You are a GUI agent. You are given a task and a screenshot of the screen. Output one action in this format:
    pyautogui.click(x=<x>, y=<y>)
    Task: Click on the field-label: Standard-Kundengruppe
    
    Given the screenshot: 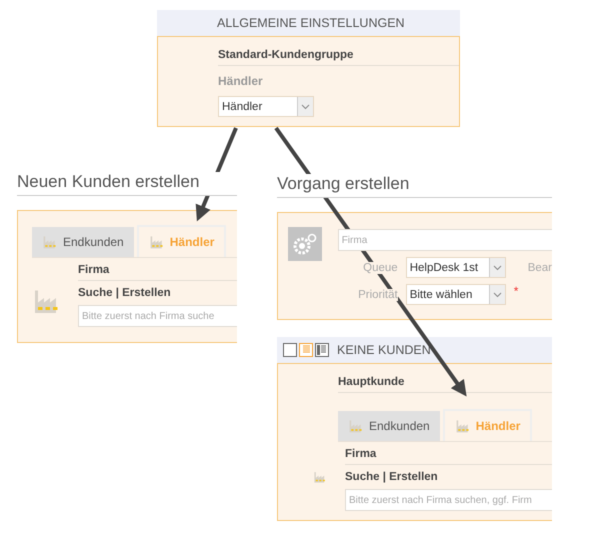 What is the action you would take?
    pyautogui.click(x=338, y=57)
    